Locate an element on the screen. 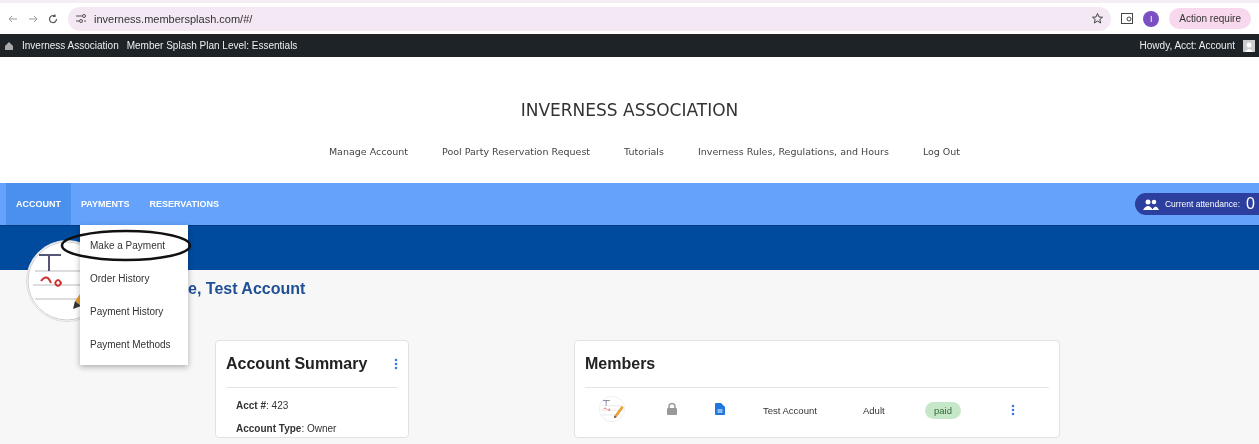 This screenshot has height=444, width=1259. welcome-heading: e, Test Account is located at coordinates (247, 289).